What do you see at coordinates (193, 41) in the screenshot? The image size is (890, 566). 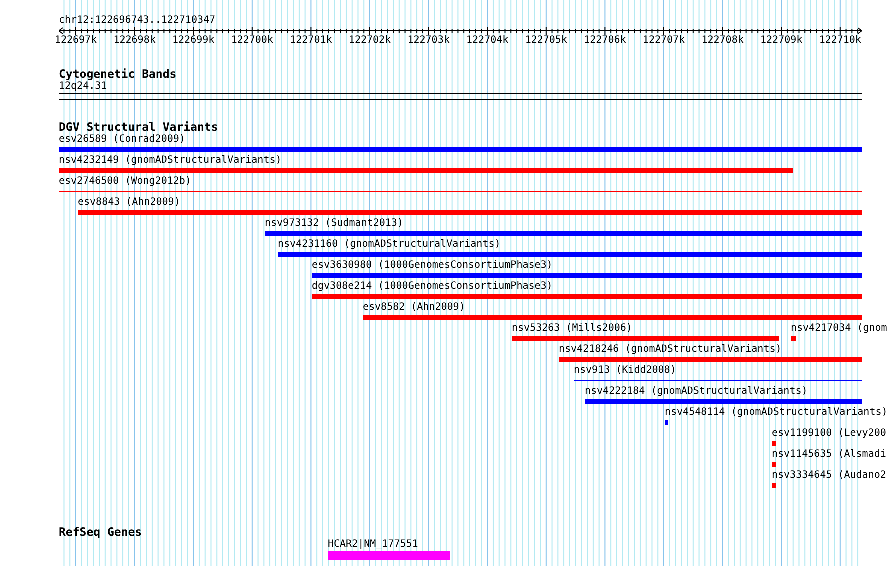 I see `tick-label: 122699k` at bounding box center [193, 41].